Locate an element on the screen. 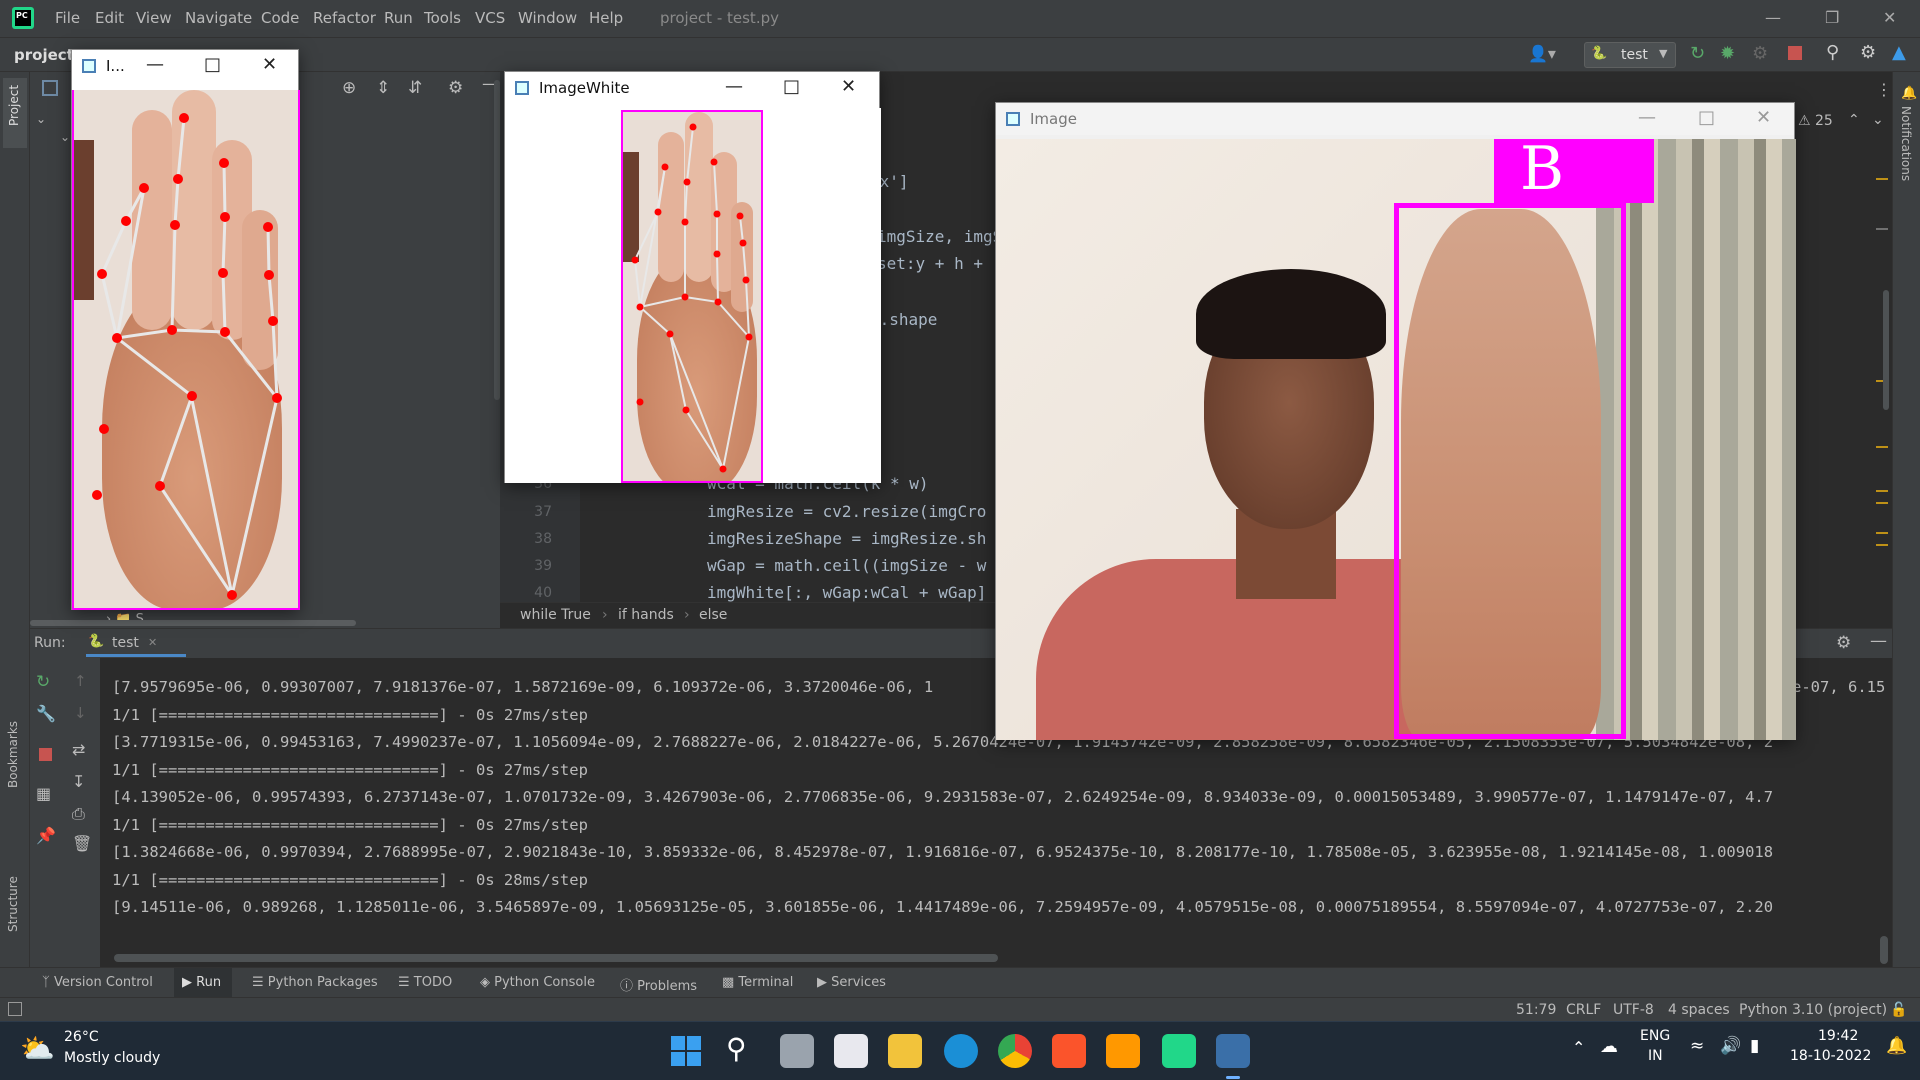  python-interpreter: Python 3.10 (project) is located at coordinates (1813, 1010).